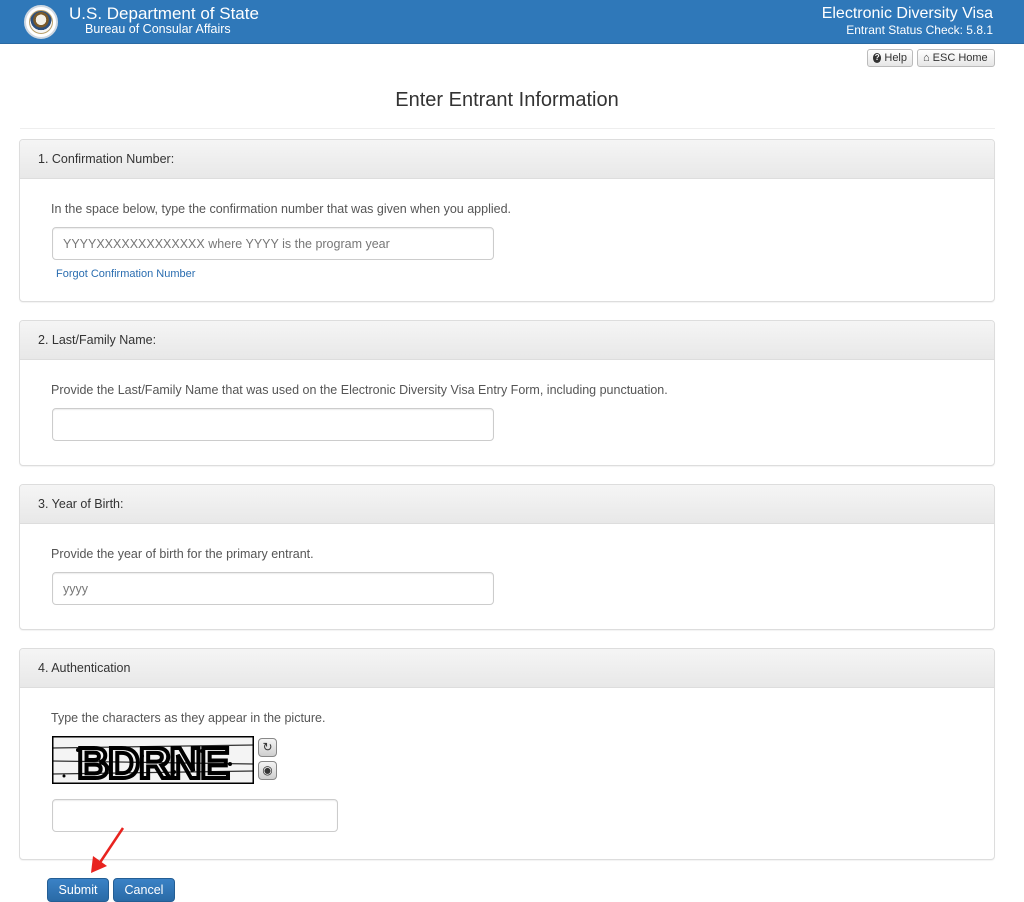 This screenshot has width=1024, height=902. Describe the element at coordinates (164, 13) in the screenshot. I see `agency-title: U.S. Department of State` at that location.